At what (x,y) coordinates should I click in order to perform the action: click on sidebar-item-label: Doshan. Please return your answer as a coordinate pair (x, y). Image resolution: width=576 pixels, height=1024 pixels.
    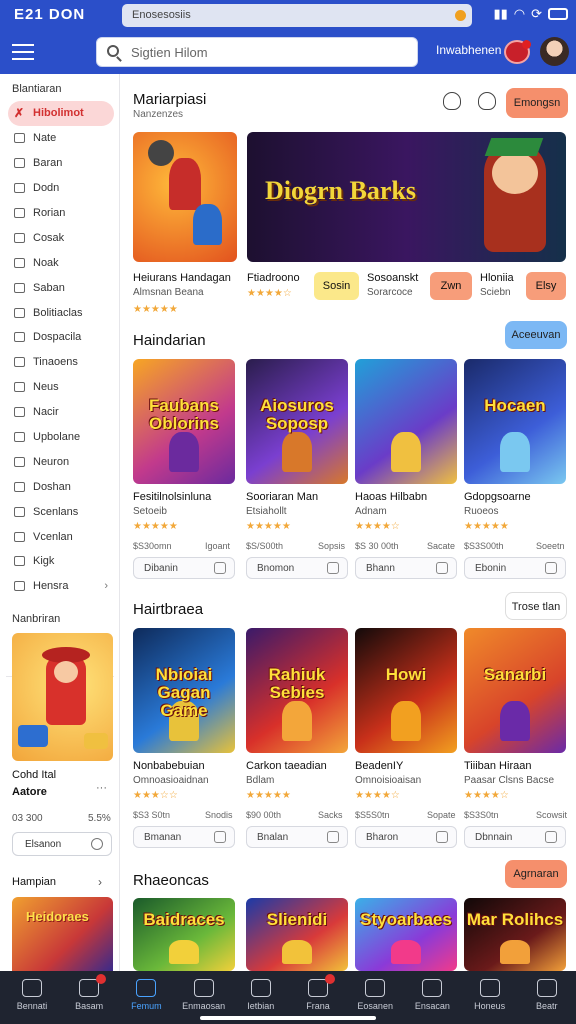
    Looking at the image, I should click on (52, 486).